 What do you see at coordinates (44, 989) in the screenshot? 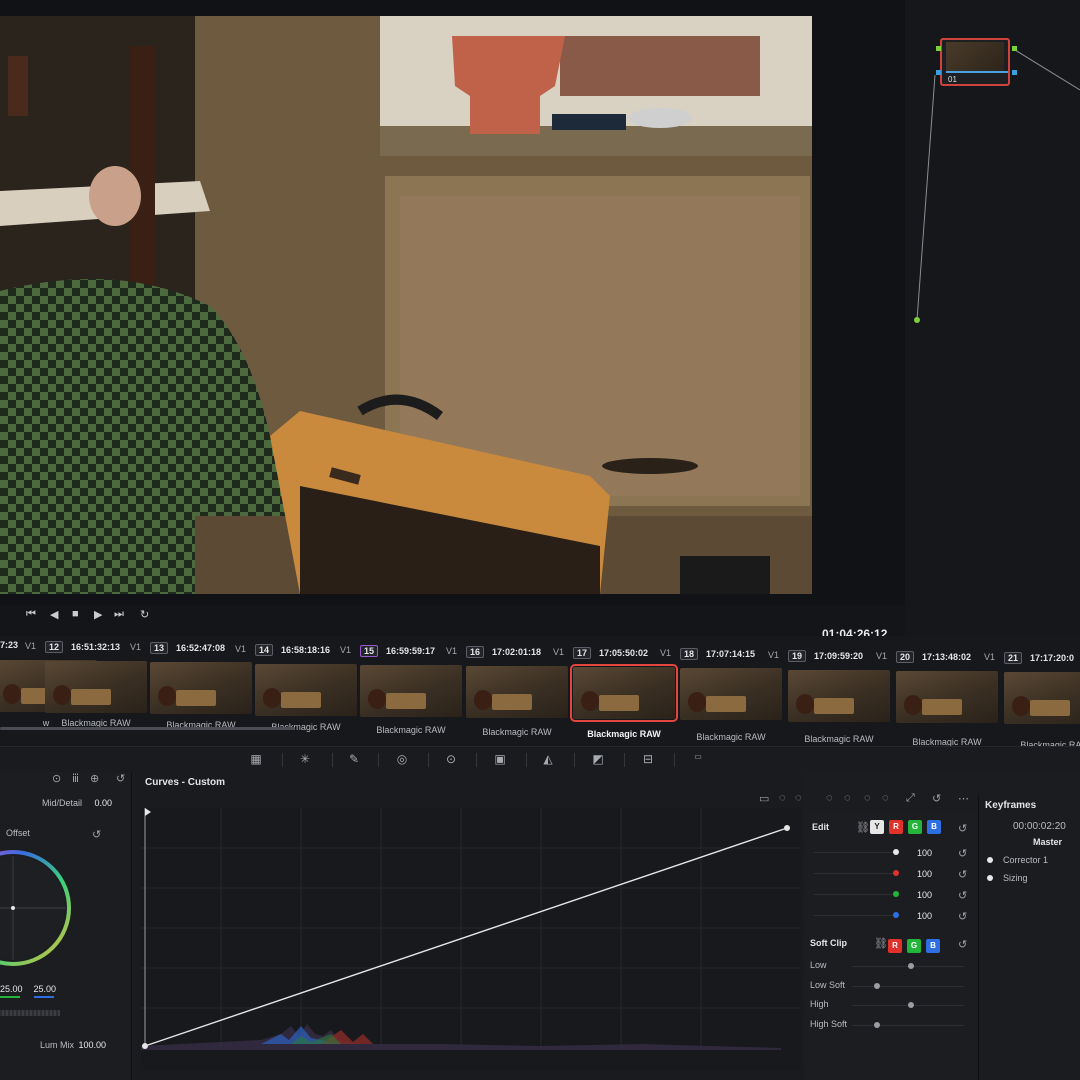
I see `offset-value-right: 25.00` at bounding box center [44, 989].